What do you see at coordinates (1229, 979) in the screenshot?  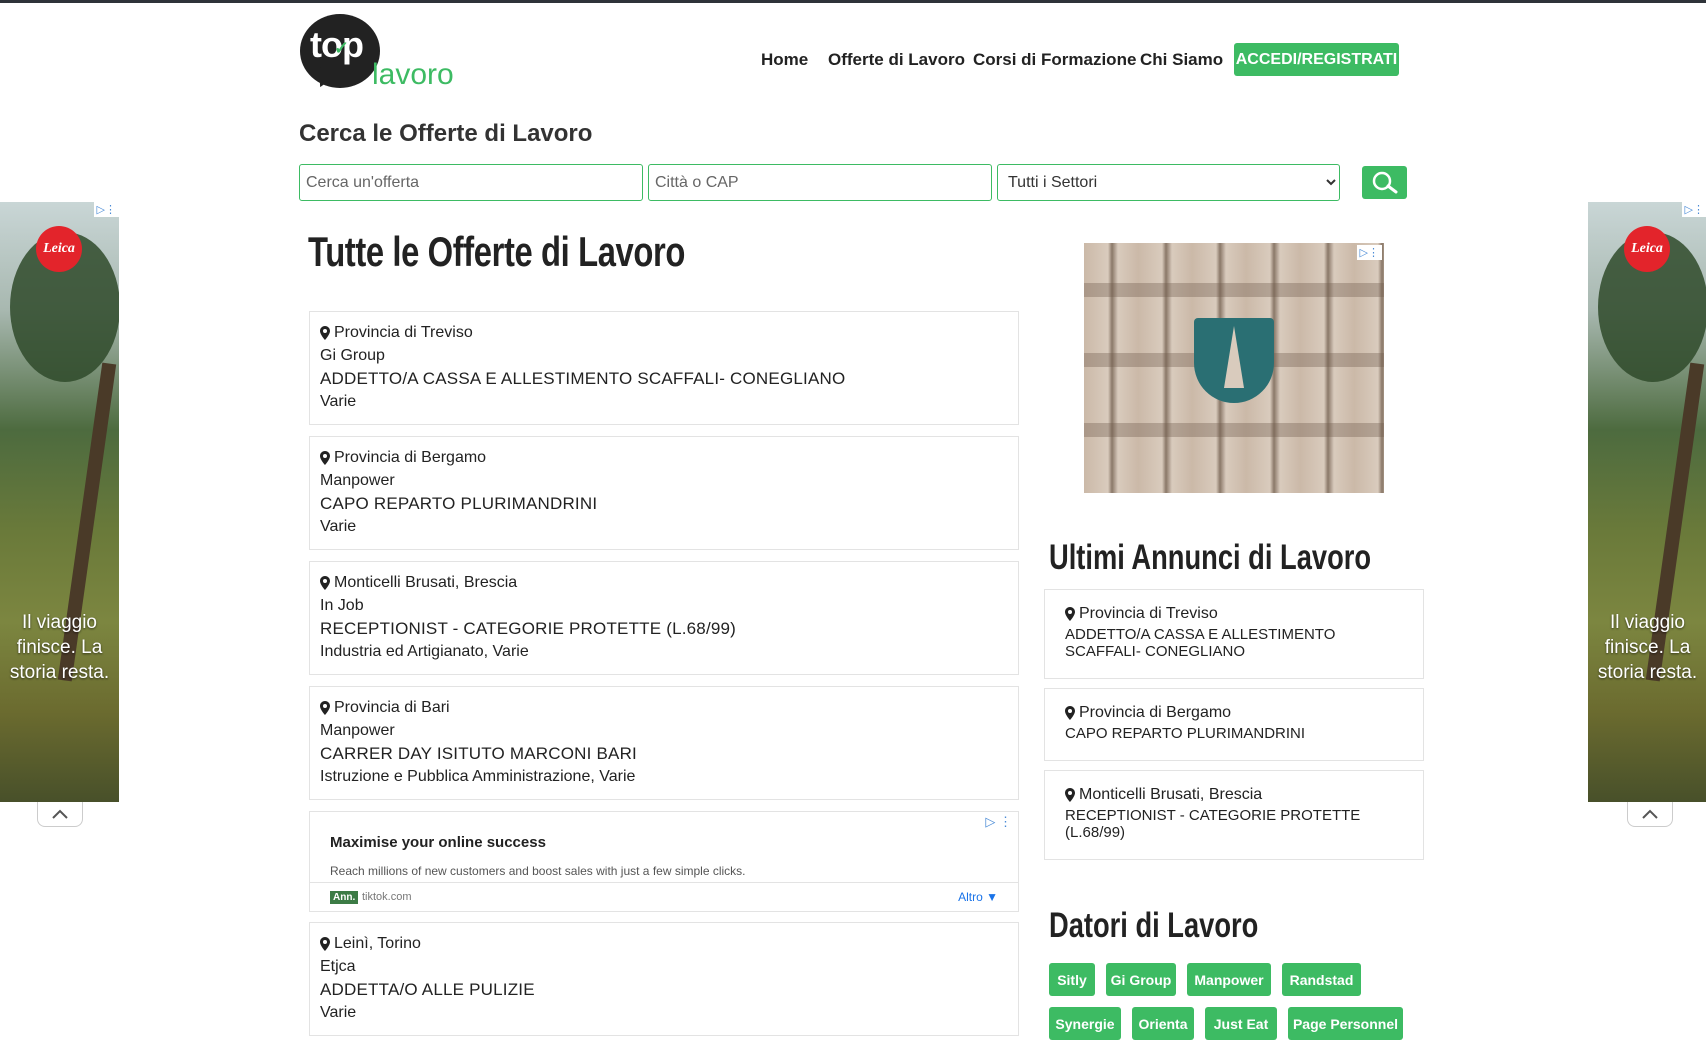 I see `employer-tag-manpower: Manpower` at bounding box center [1229, 979].